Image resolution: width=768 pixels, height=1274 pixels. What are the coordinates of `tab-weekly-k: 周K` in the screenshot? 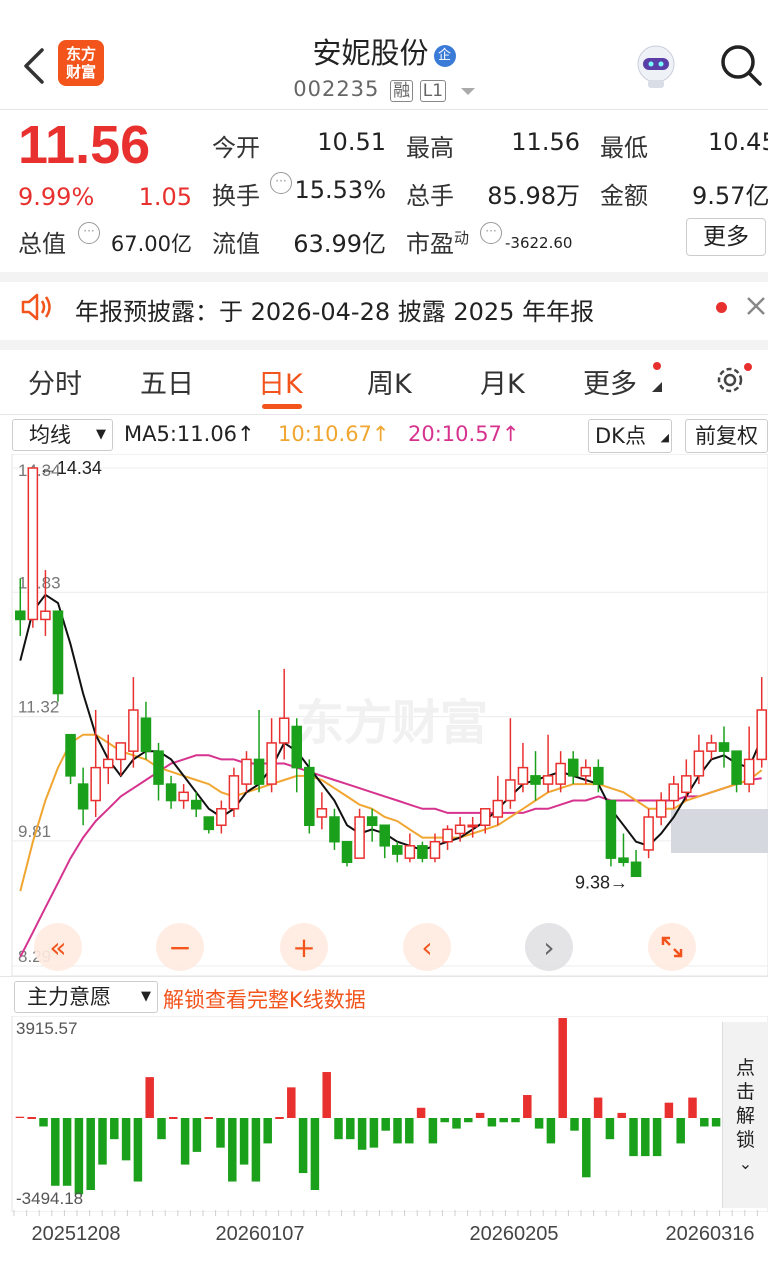 It's located at (389, 381).